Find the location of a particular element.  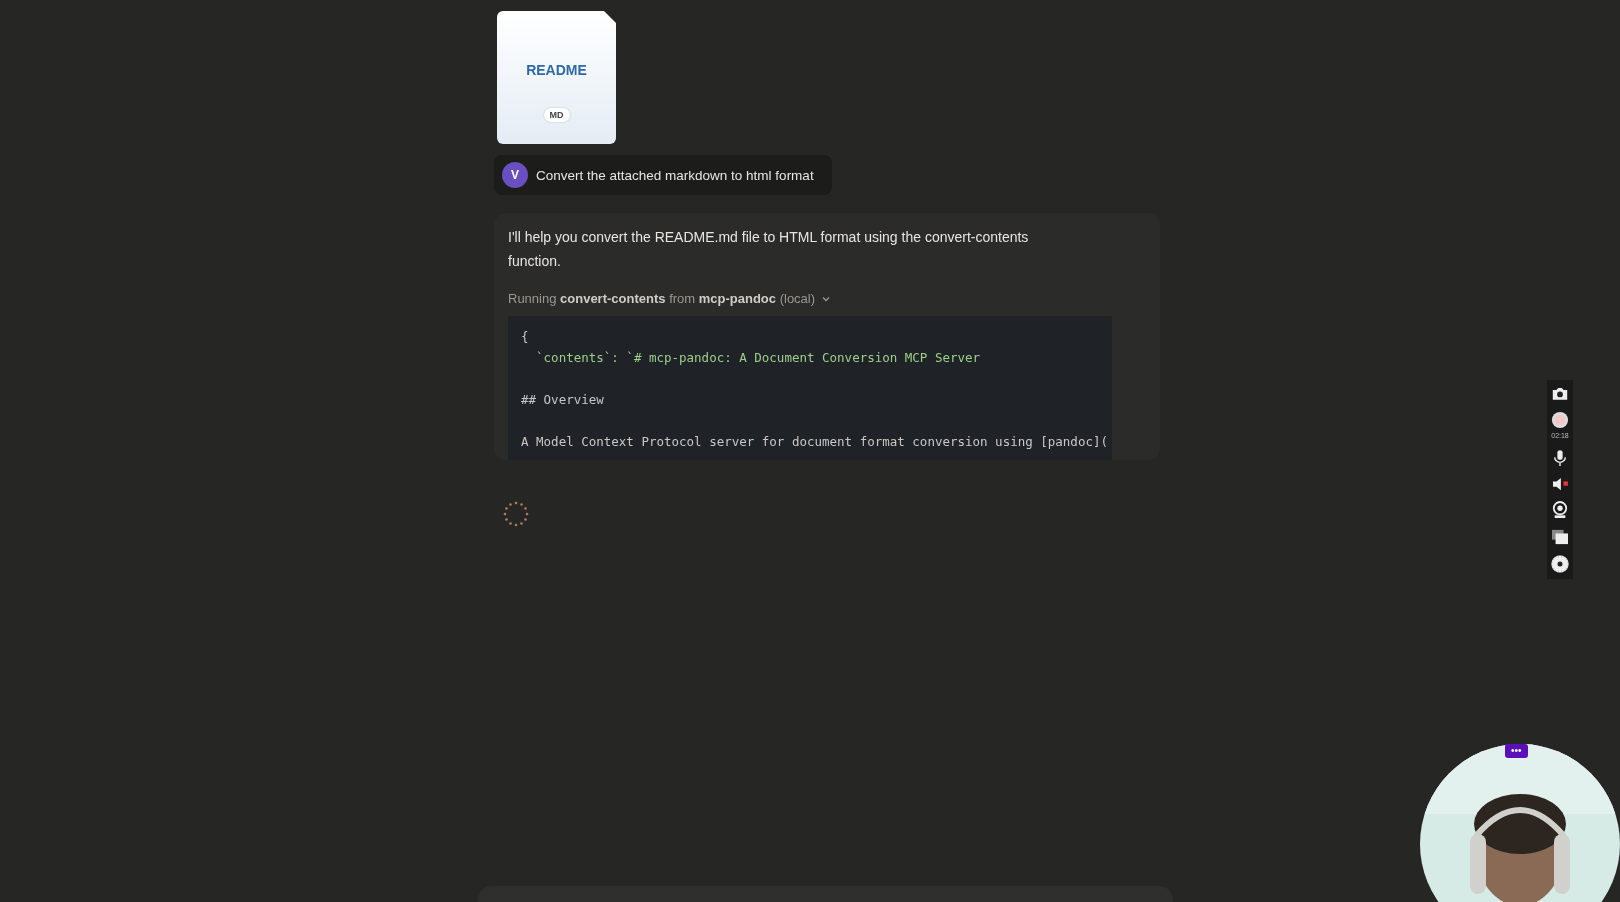

user-avatar: V is located at coordinates (515, 175).